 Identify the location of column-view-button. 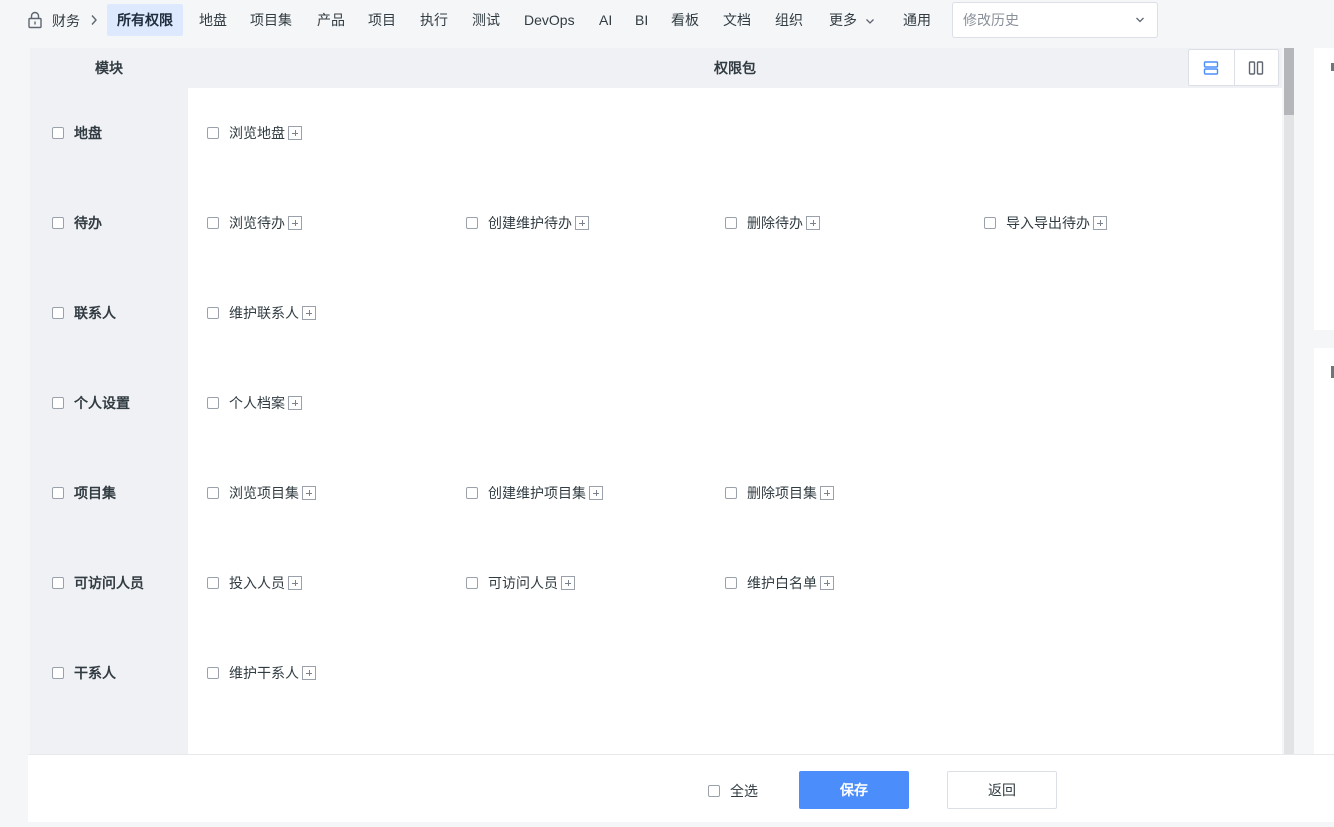
(1256, 67).